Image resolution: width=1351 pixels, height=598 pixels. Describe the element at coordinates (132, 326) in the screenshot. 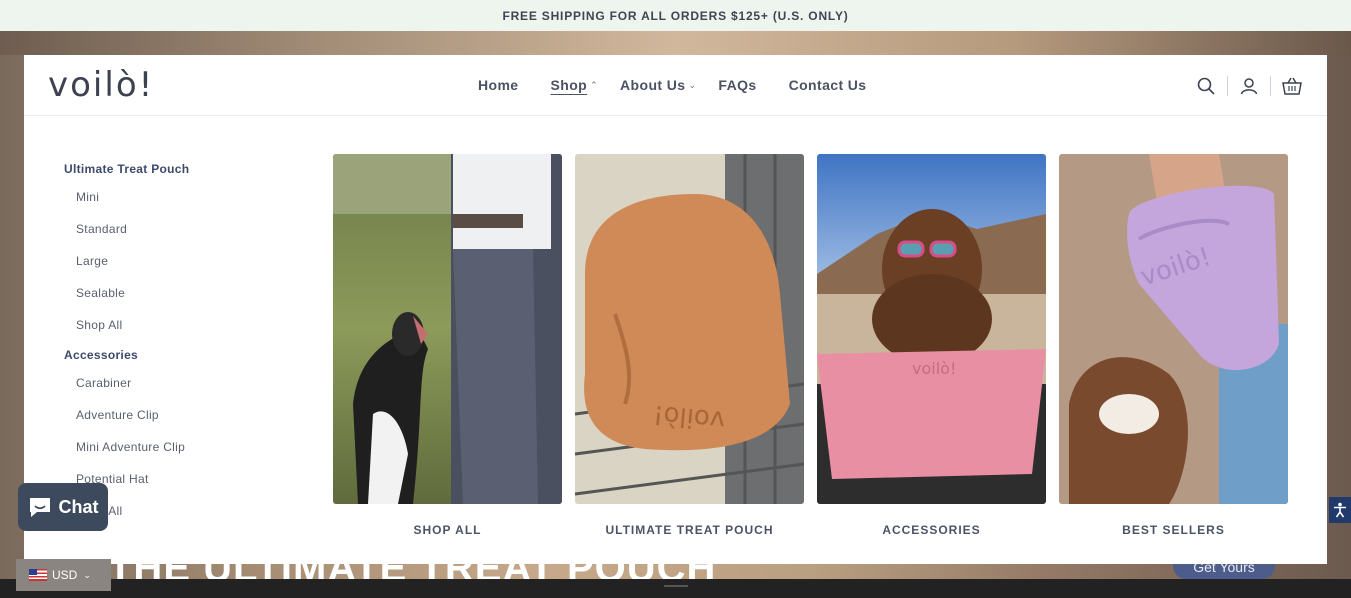

I see `menu-link-shop-all-pouch: Shop All` at that location.